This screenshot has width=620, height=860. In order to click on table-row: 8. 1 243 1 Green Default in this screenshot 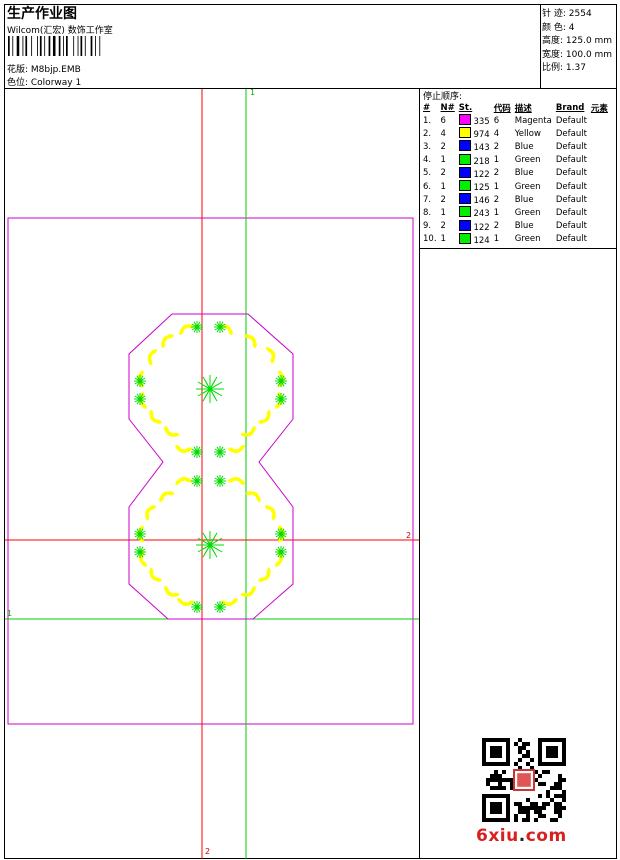, I will do `click(515, 212)`.